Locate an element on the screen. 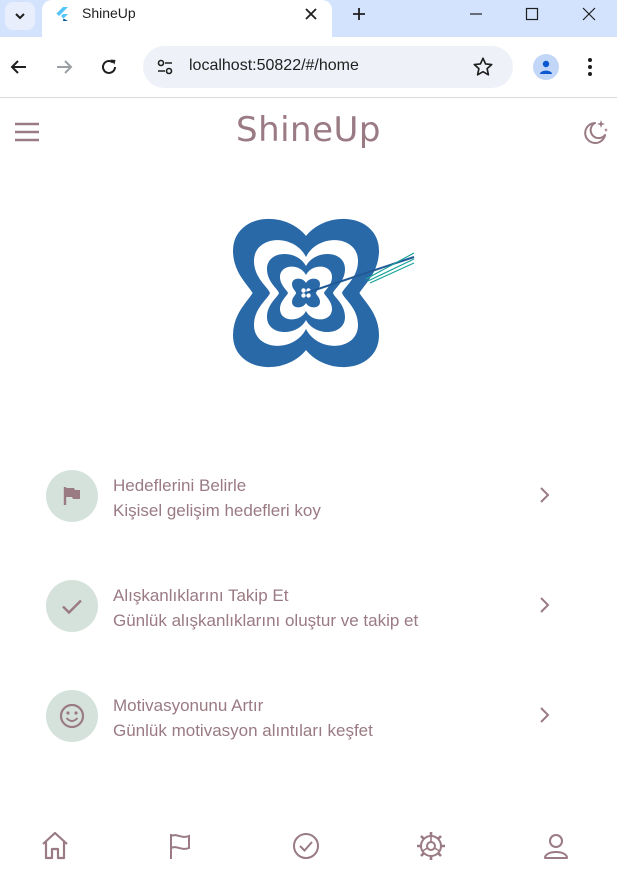 The width and height of the screenshot is (617, 882). nav-habits is located at coordinates (306, 846).